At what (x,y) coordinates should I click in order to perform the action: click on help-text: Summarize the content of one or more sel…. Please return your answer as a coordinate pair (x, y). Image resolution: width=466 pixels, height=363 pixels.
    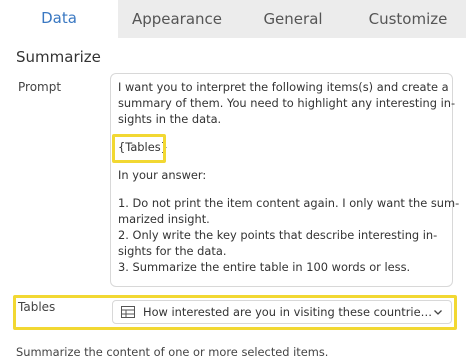
    Looking at the image, I should click on (172, 352).